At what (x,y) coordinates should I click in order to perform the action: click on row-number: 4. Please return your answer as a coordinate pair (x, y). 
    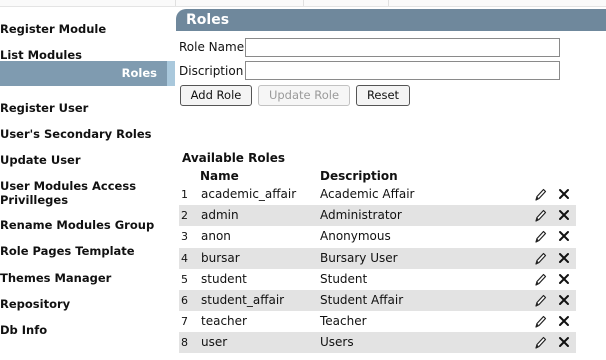
    Looking at the image, I should click on (184, 258).